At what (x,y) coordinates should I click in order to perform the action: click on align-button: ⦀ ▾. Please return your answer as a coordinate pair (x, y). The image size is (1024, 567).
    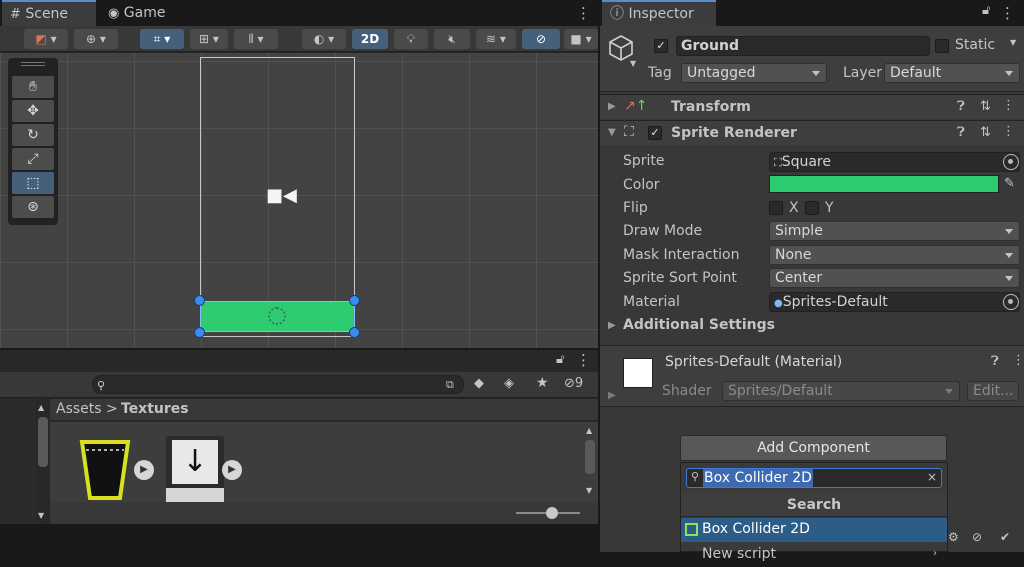
    Looking at the image, I should click on (256, 39).